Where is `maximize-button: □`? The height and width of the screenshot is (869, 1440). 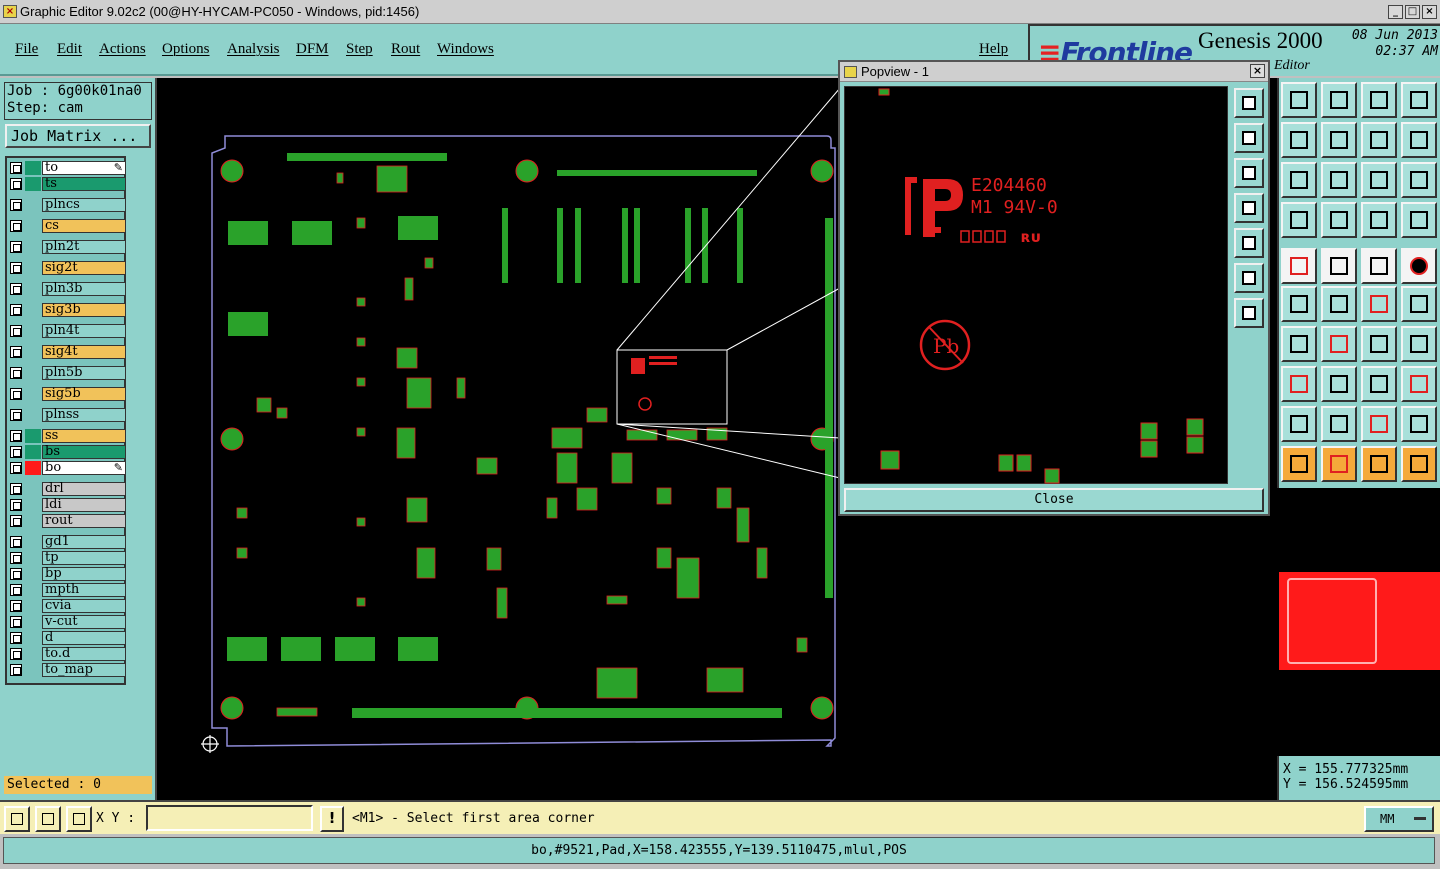
maximize-button: □ is located at coordinates (1412, 12).